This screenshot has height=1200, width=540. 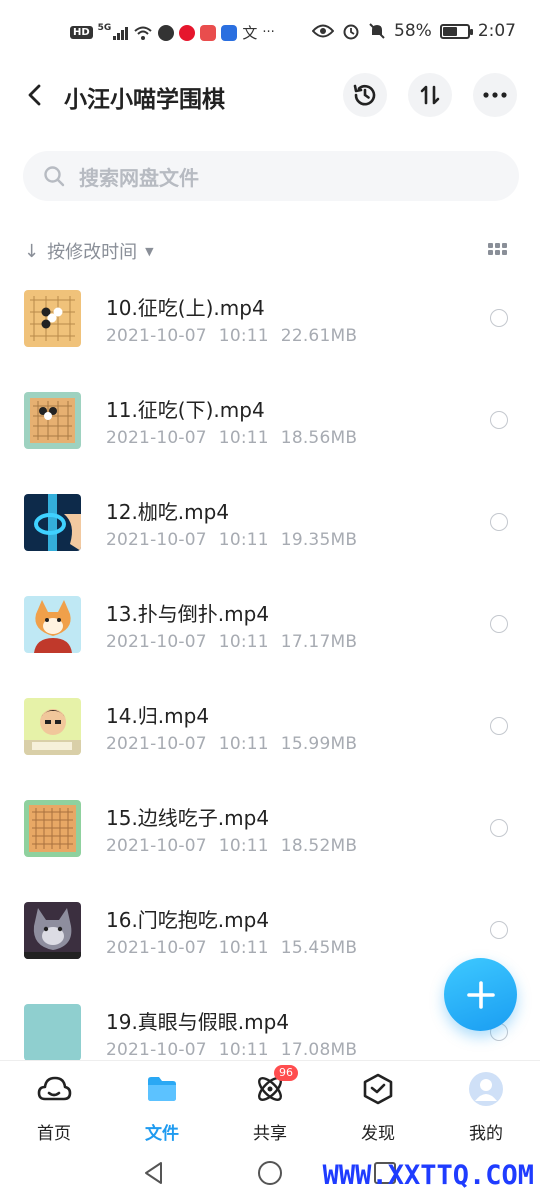 I want to click on avatar-icon, so click(x=486, y=1089).